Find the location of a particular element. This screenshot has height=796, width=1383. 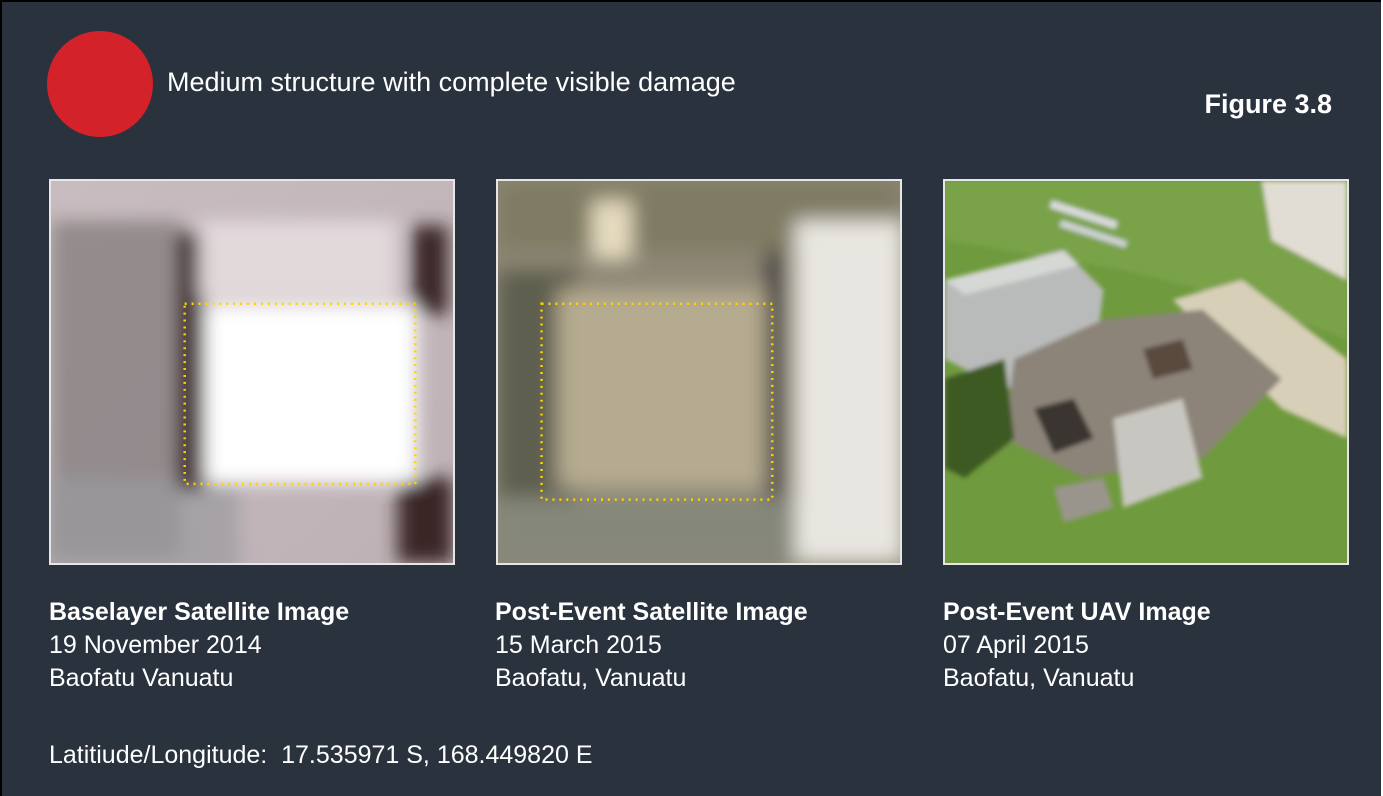

post-event-uav-image is located at coordinates (1146, 372).